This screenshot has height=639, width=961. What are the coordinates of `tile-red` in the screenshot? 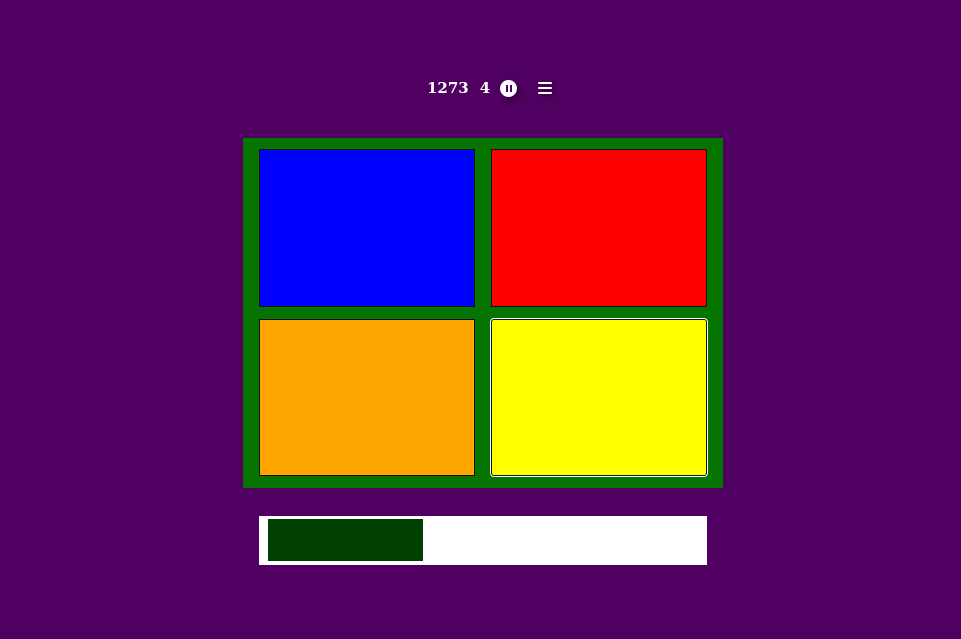 It's located at (599, 228).